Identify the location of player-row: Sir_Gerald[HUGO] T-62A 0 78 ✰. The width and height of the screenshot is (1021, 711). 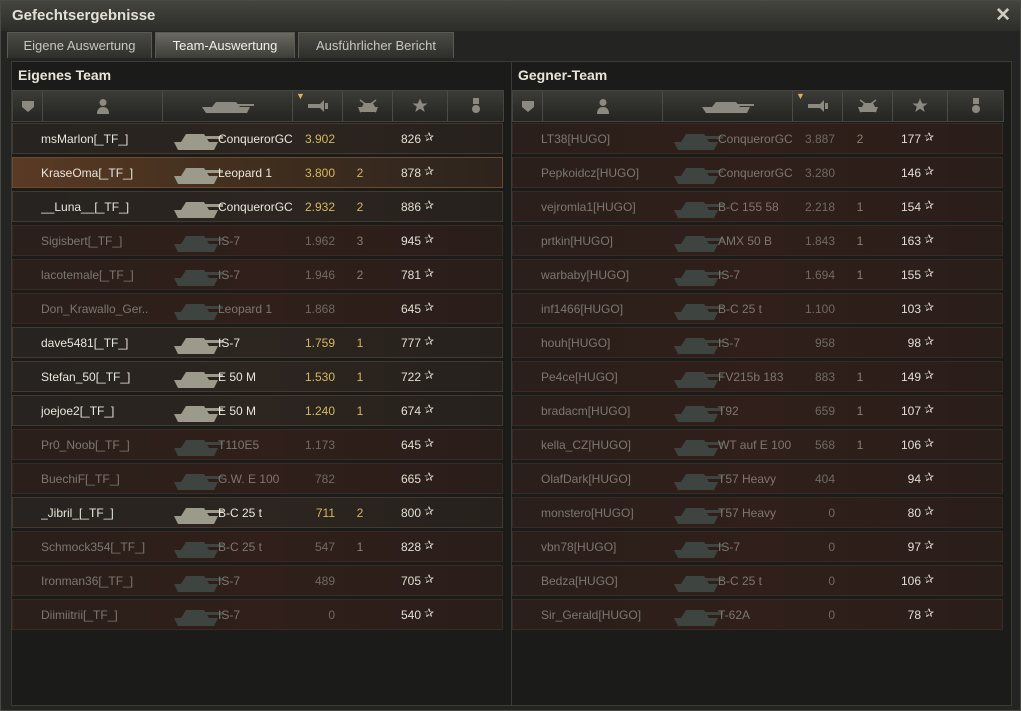
(757, 614).